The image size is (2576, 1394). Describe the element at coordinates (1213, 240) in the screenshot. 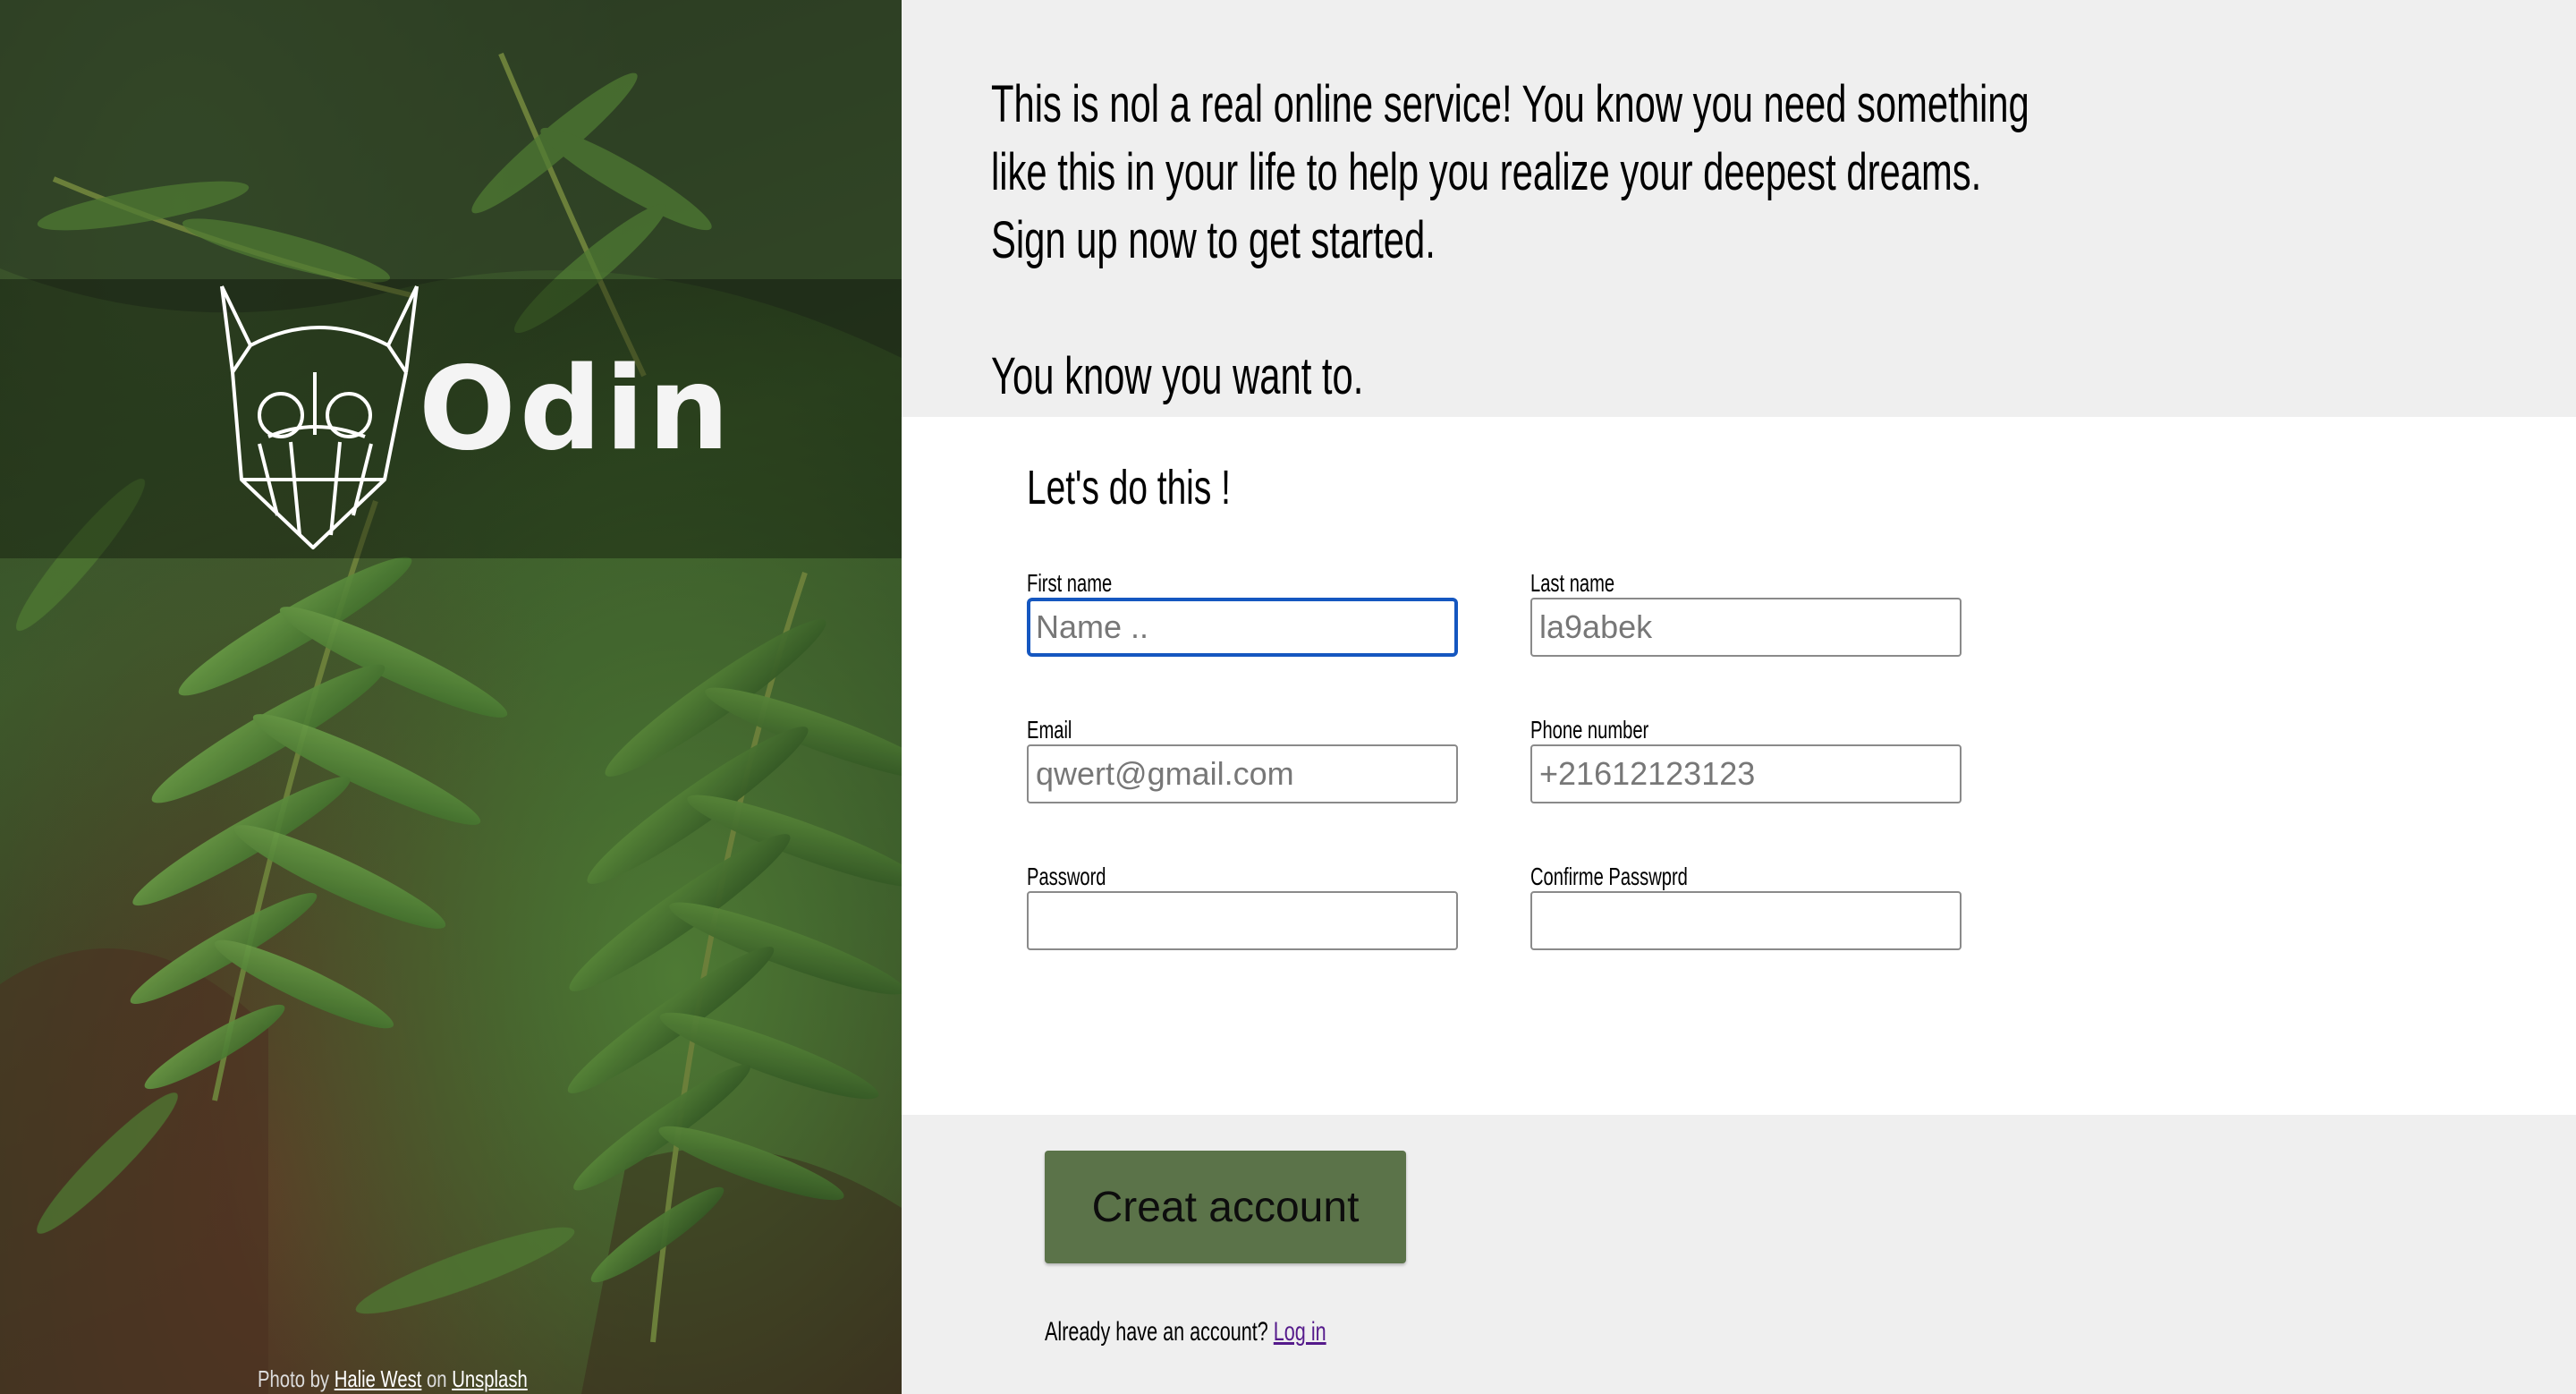

I see `intro-text-3: Sign up now to get started.` at that location.